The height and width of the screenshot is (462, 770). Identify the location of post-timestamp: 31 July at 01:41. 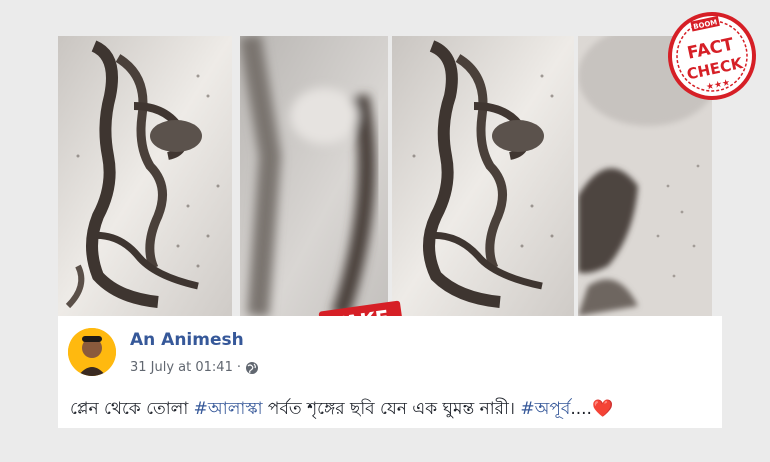
(181, 367).